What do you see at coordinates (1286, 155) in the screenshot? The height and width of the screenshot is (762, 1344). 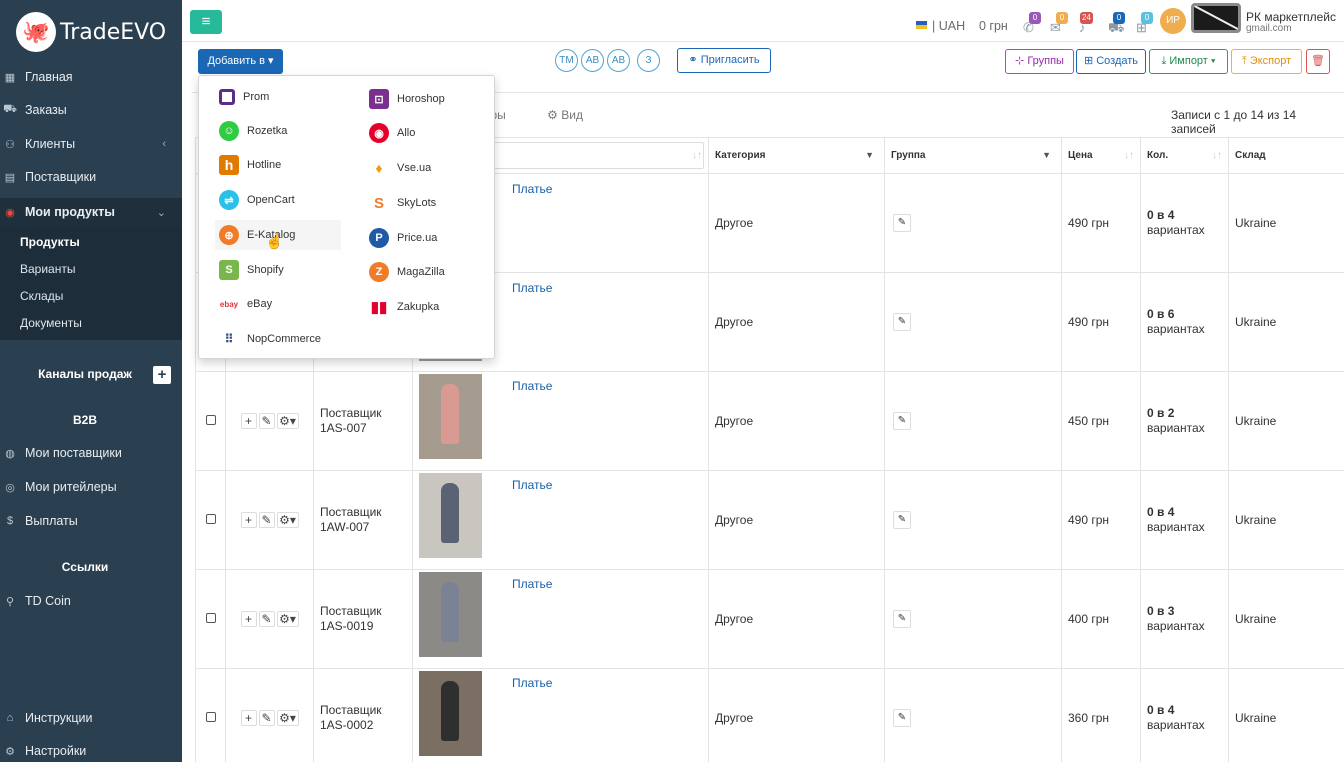 I see `header-warehouse: Склад` at bounding box center [1286, 155].